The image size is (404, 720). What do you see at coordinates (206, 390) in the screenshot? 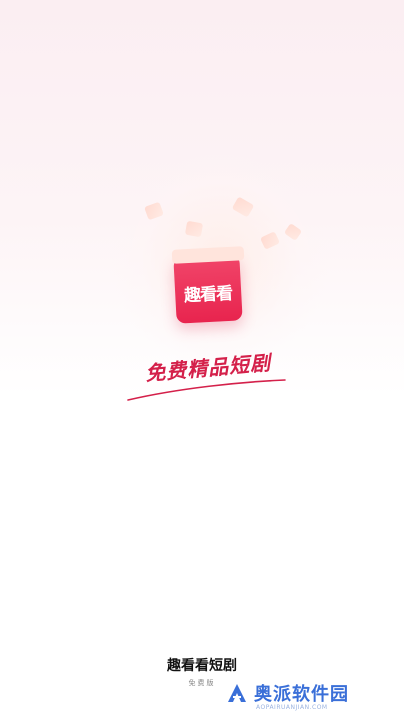
I see `slogan-underline` at bounding box center [206, 390].